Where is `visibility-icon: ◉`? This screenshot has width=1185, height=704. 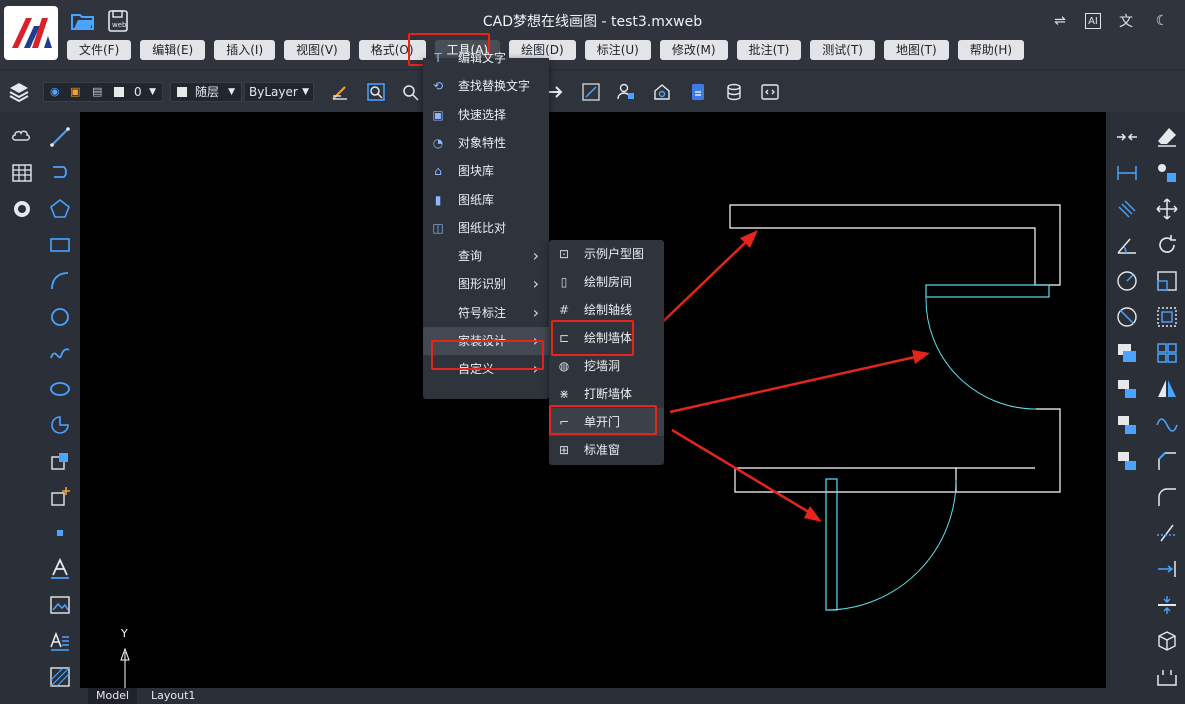
visibility-icon: ◉ is located at coordinates (55, 92).